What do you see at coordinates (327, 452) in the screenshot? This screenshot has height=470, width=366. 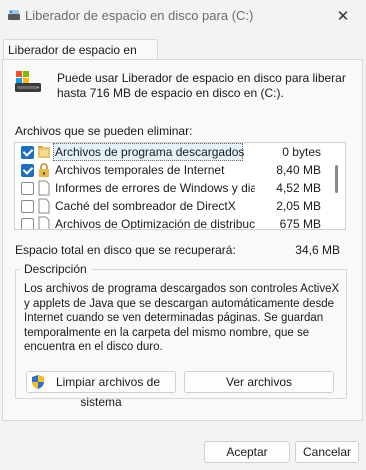 I see `cancel-button: Cancelar` at bounding box center [327, 452].